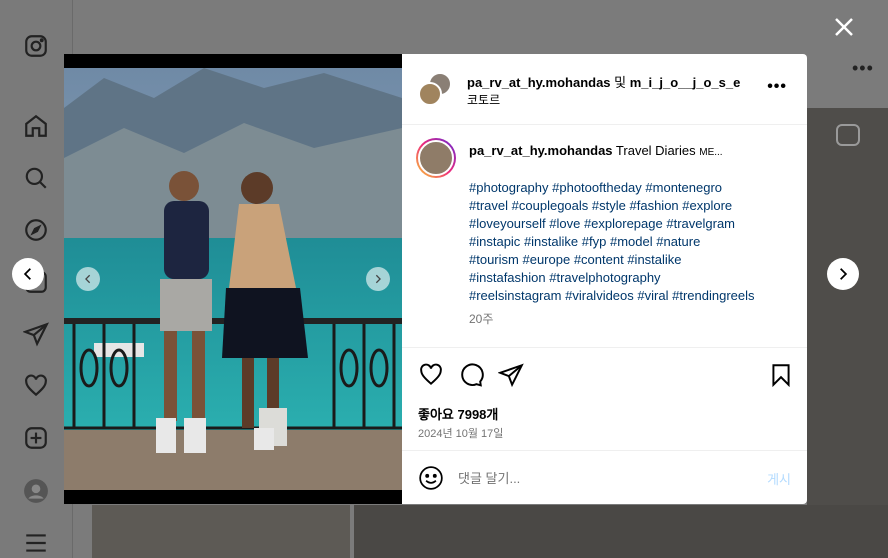  I want to click on next-post-button, so click(843, 274).